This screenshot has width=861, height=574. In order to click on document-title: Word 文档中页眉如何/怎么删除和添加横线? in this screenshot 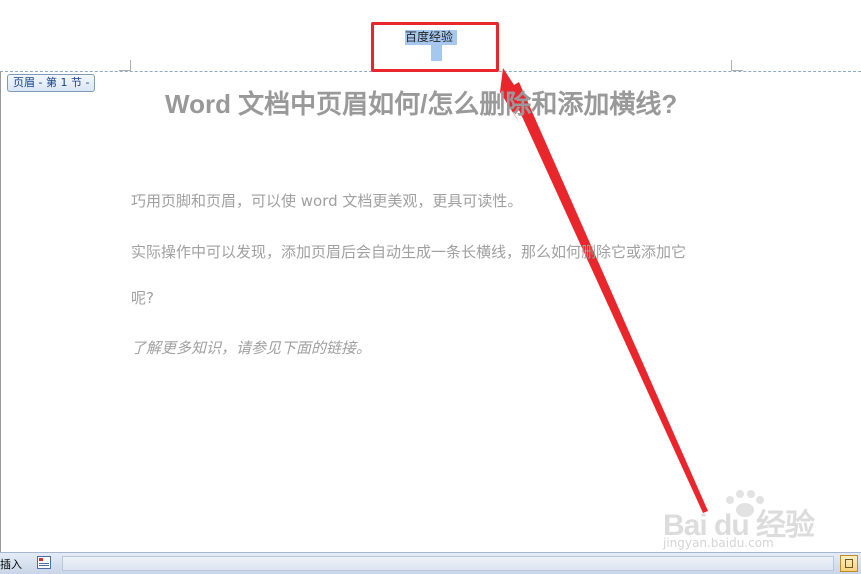, I will do `click(455, 102)`.